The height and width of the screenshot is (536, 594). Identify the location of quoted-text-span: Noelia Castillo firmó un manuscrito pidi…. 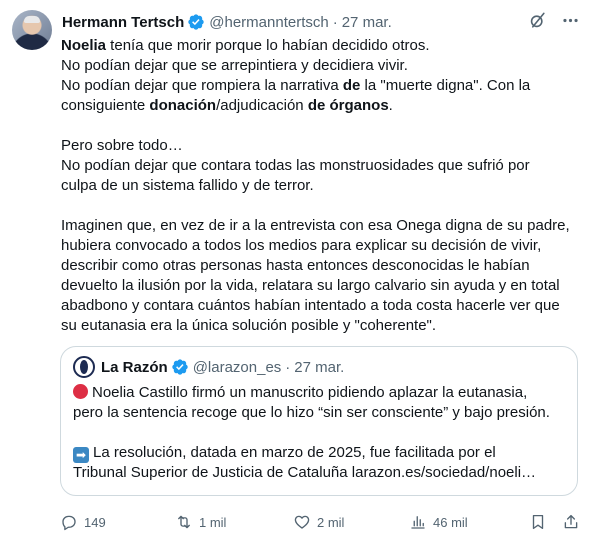
(310, 392).